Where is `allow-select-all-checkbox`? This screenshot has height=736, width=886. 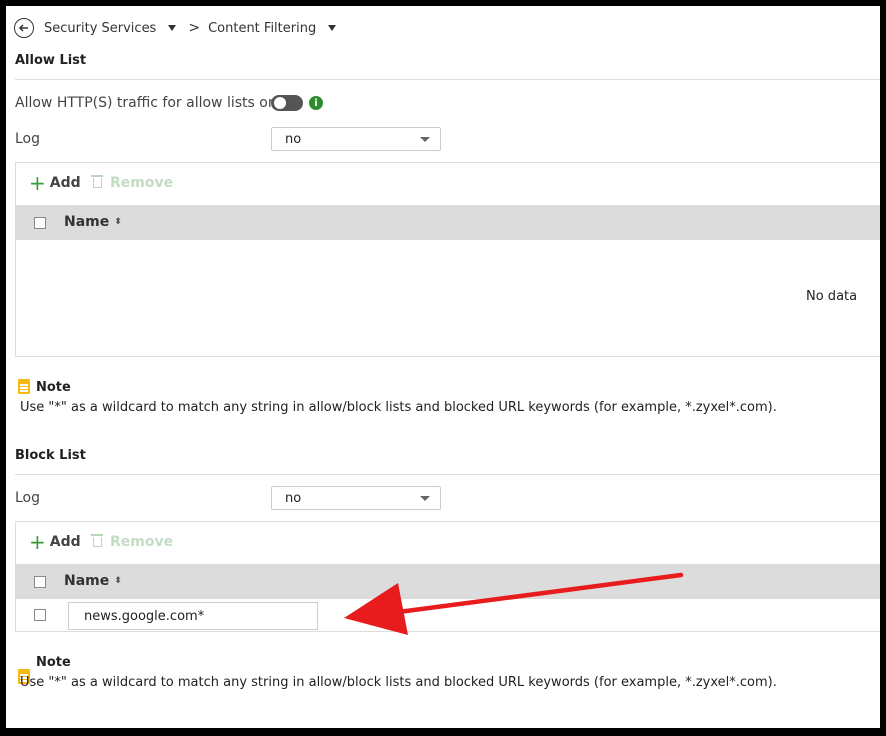
allow-select-all-checkbox is located at coordinates (40, 223).